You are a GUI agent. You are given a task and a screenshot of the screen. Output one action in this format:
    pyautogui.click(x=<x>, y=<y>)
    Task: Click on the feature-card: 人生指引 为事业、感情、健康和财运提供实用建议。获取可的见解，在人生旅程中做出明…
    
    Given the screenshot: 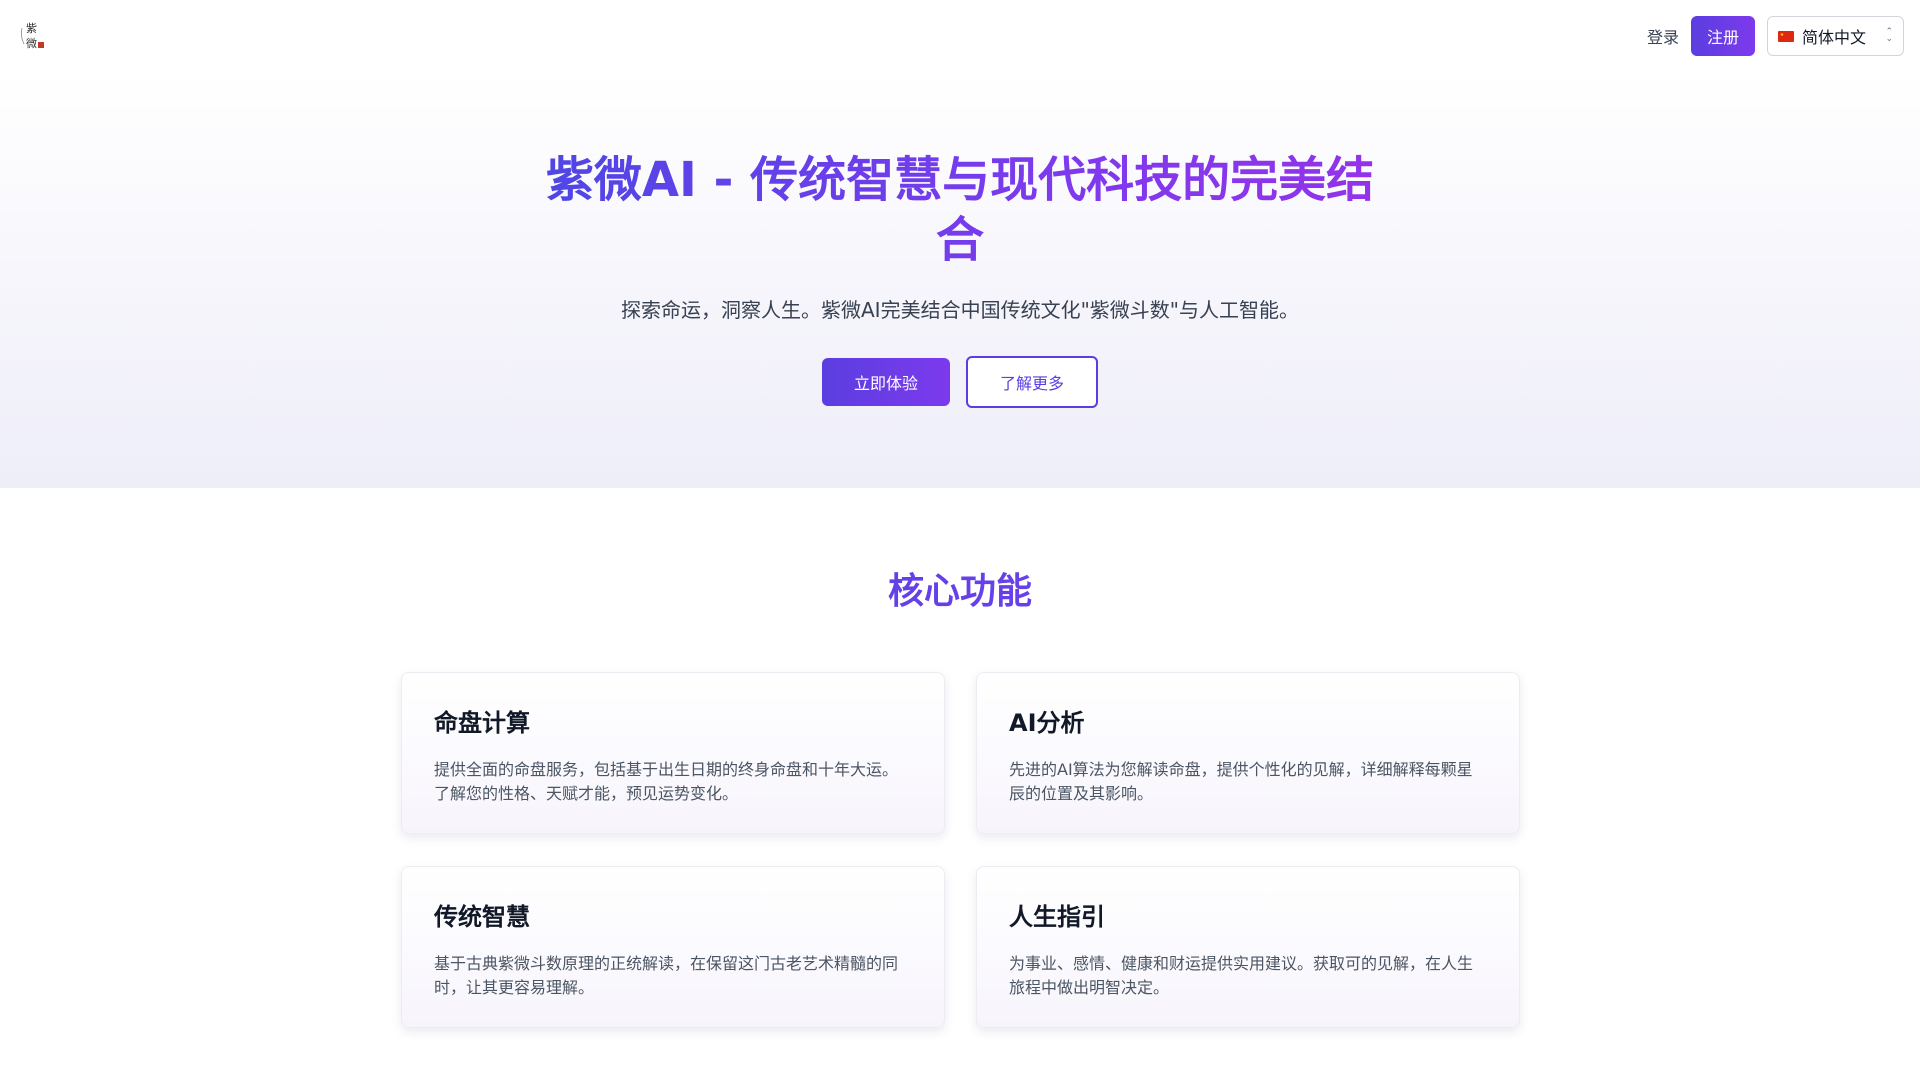 What is the action you would take?
    pyautogui.click(x=1248, y=947)
    